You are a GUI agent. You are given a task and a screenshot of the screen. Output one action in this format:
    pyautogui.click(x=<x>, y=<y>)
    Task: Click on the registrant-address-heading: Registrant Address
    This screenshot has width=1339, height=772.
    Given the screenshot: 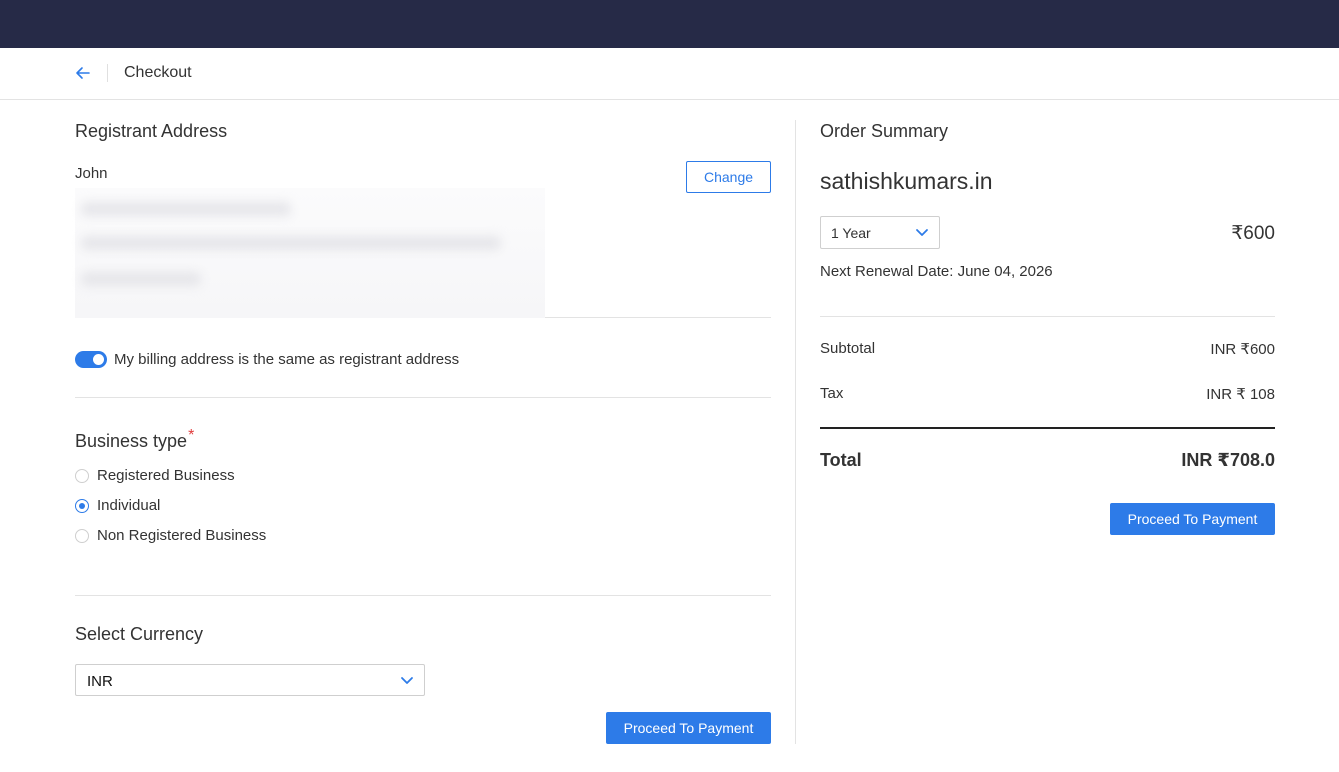 What is the action you would take?
    pyautogui.click(x=151, y=131)
    